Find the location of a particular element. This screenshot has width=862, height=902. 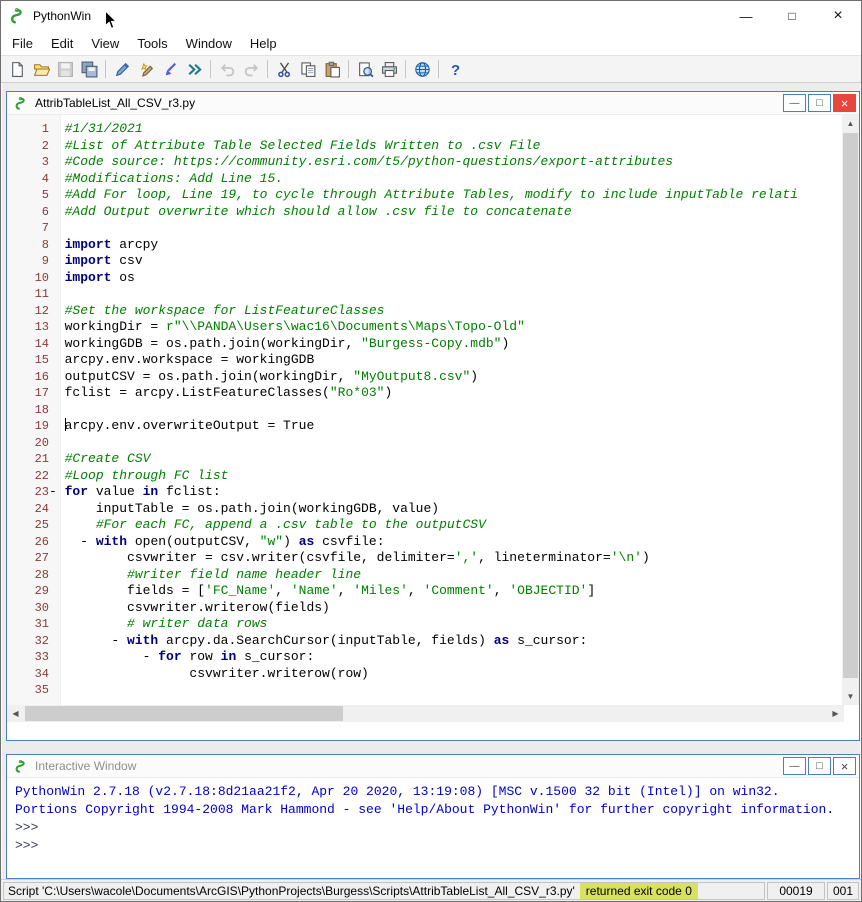

save-all-icon is located at coordinates (89, 69).